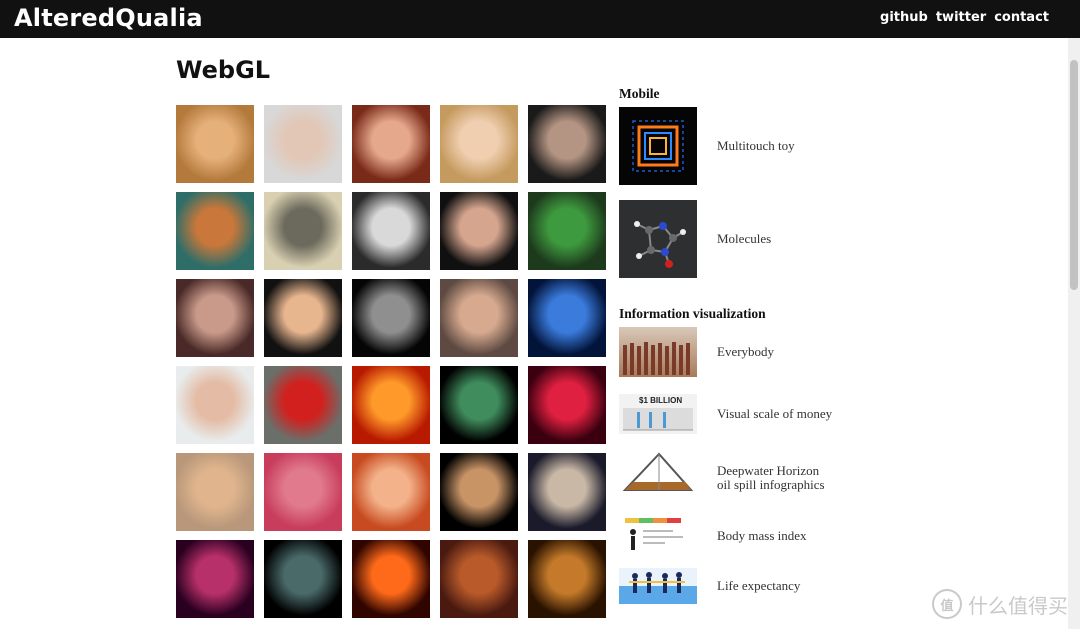  What do you see at coordinates (567, 405) in the screenshot?
I see `demo-thumbnail-red-particles` at bounding box center [567, 405].